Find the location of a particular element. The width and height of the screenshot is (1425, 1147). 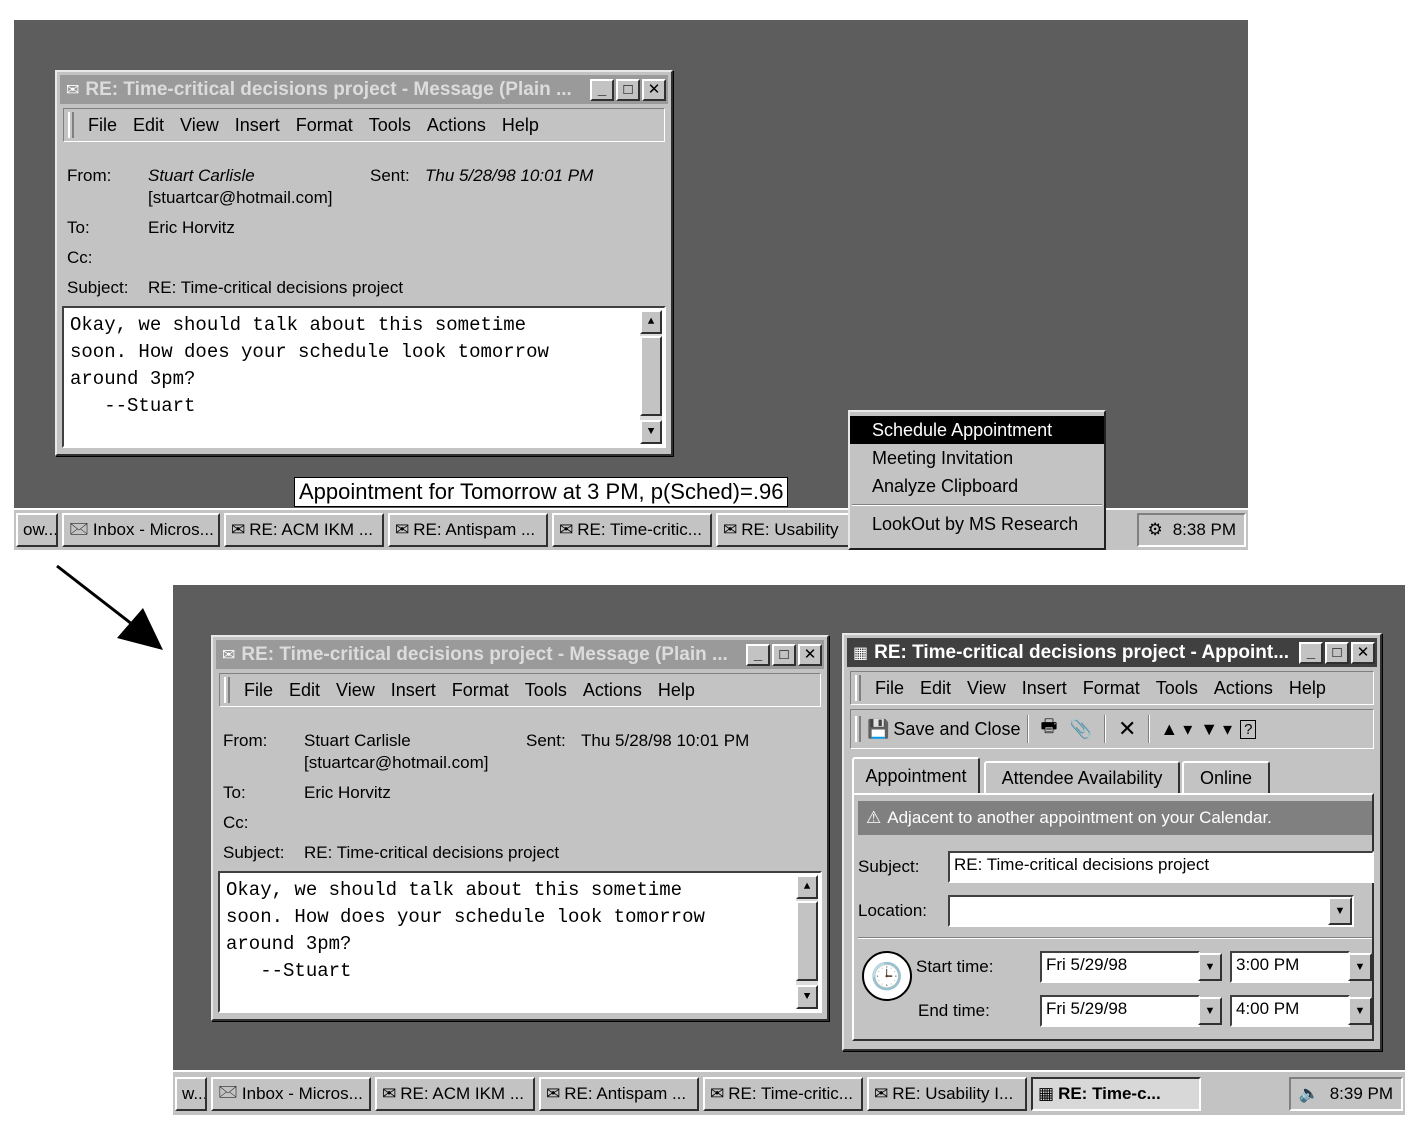

clock: 8:38 PM is located at coordinates (1204, 530).